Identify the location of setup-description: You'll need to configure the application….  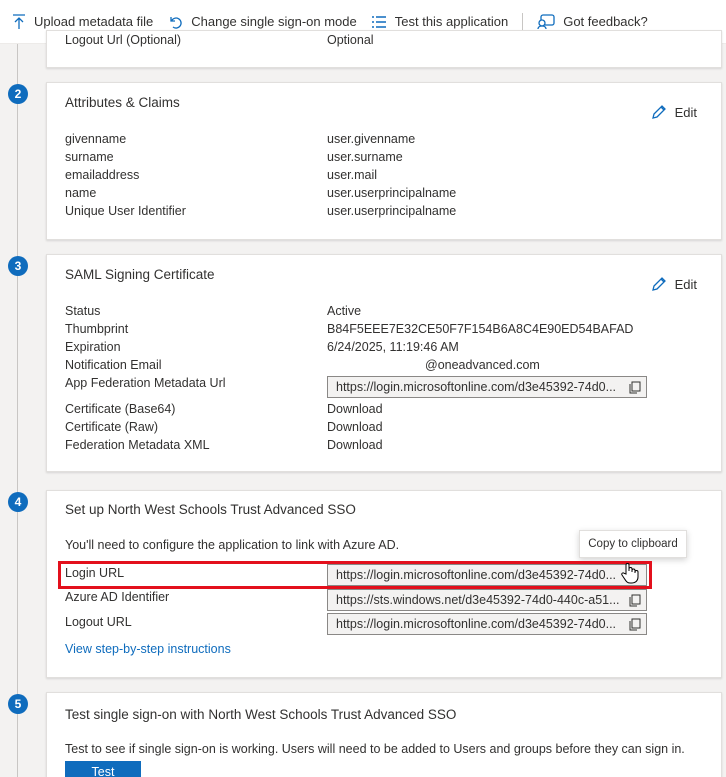
(232, 545).